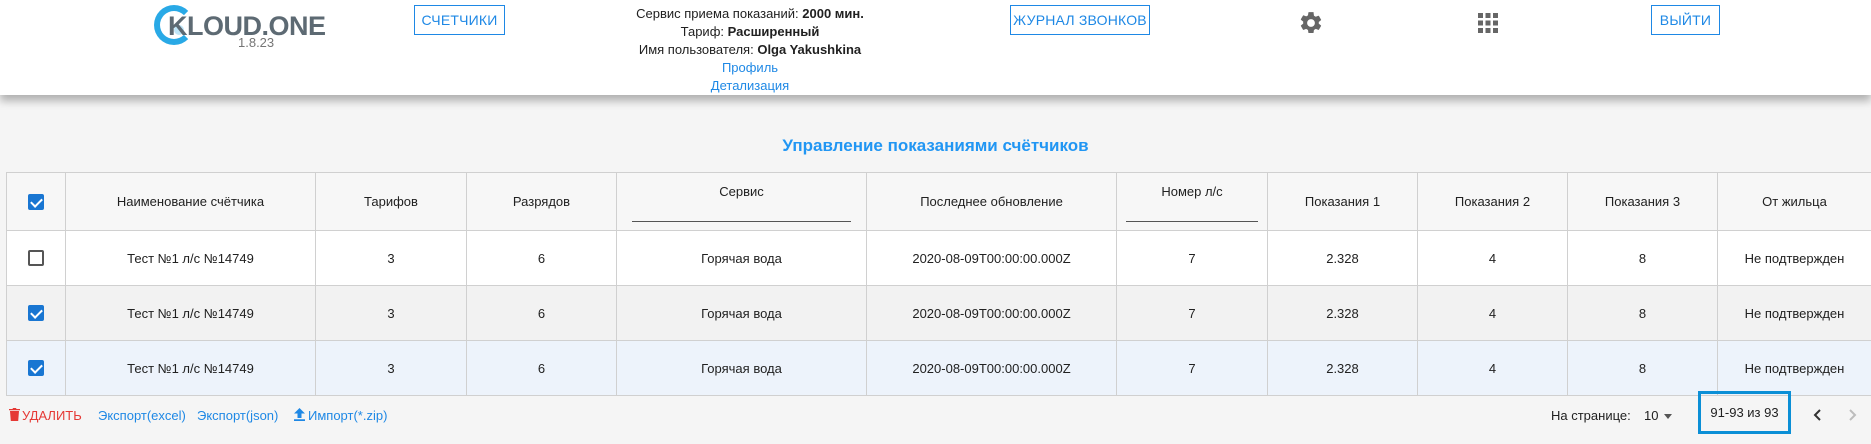 The width and height of the screenshot is (1871, 444). What do you see at coordinates (750, 68) in the screenshot?
I see `profile-link: Профиль` at bounding box center [750, 68].